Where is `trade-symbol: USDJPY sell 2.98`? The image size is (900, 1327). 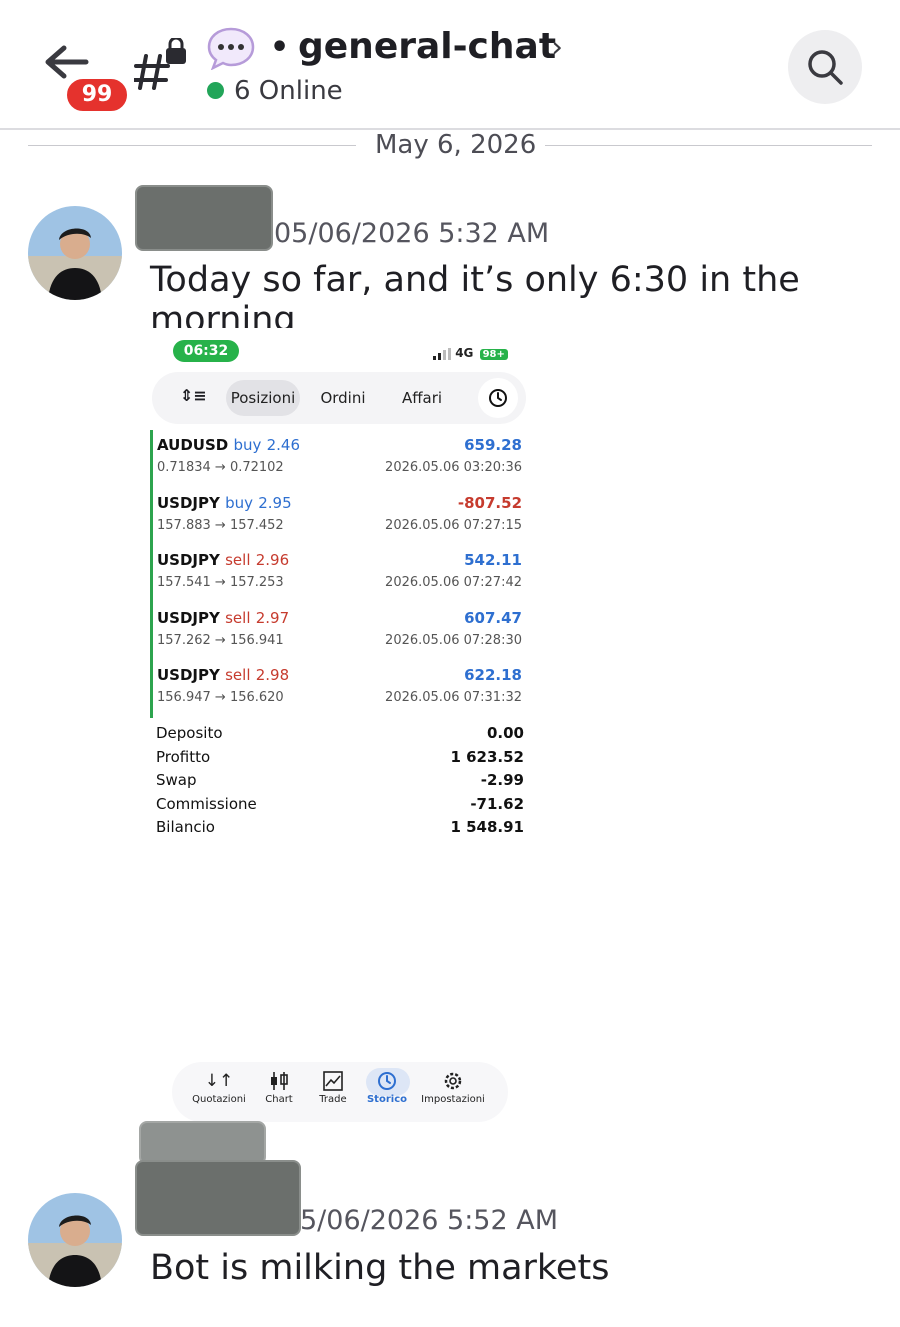 trade-symbol: USDJPY sell 2.98 is located at coordinates (223, 675).